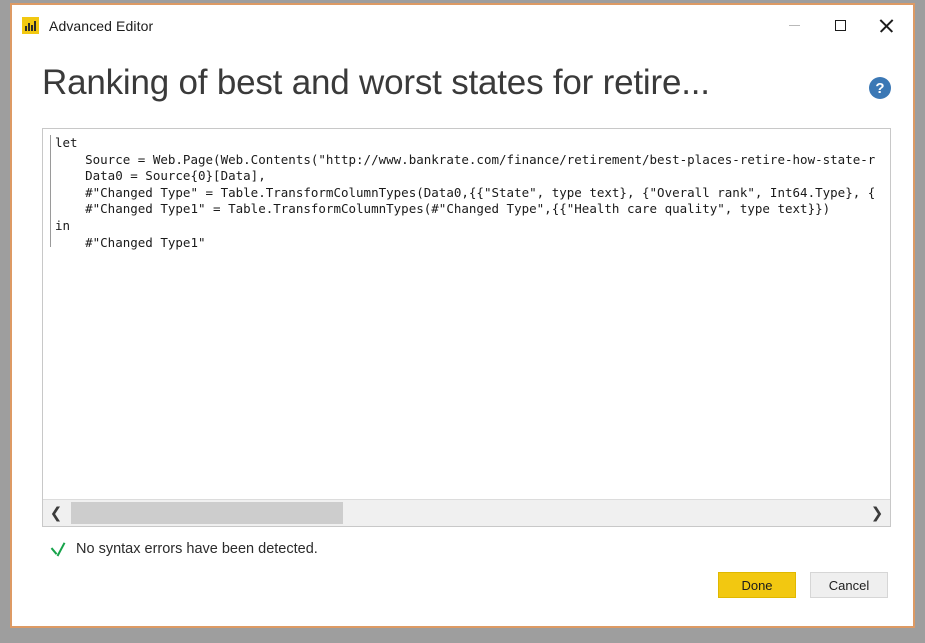 The image size is (925, 643). I want to click on dialog-footer: Done Cancel, so click(462, 599).